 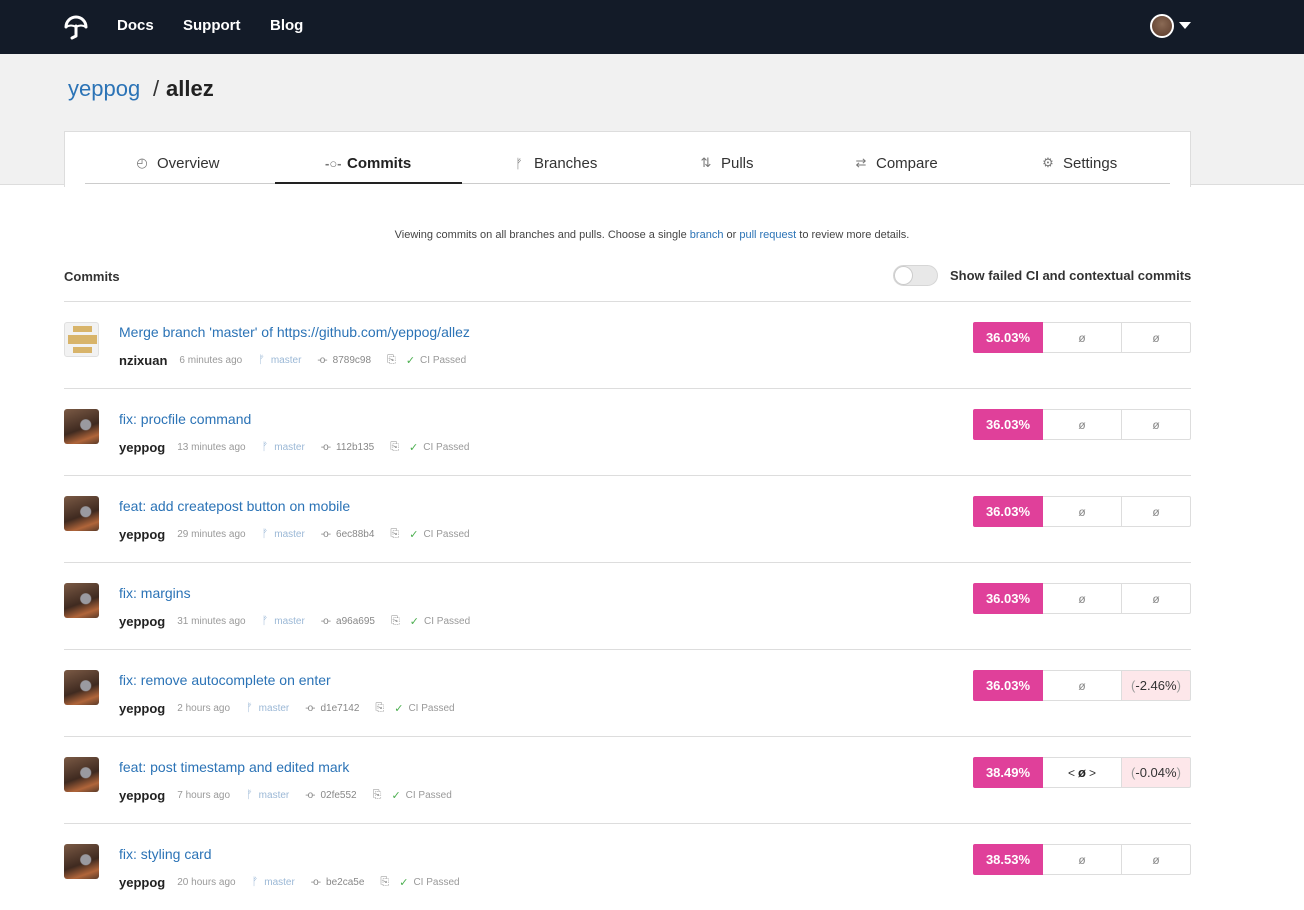 I want to click on nav-support-link: Support, so click(x=212, y=25).